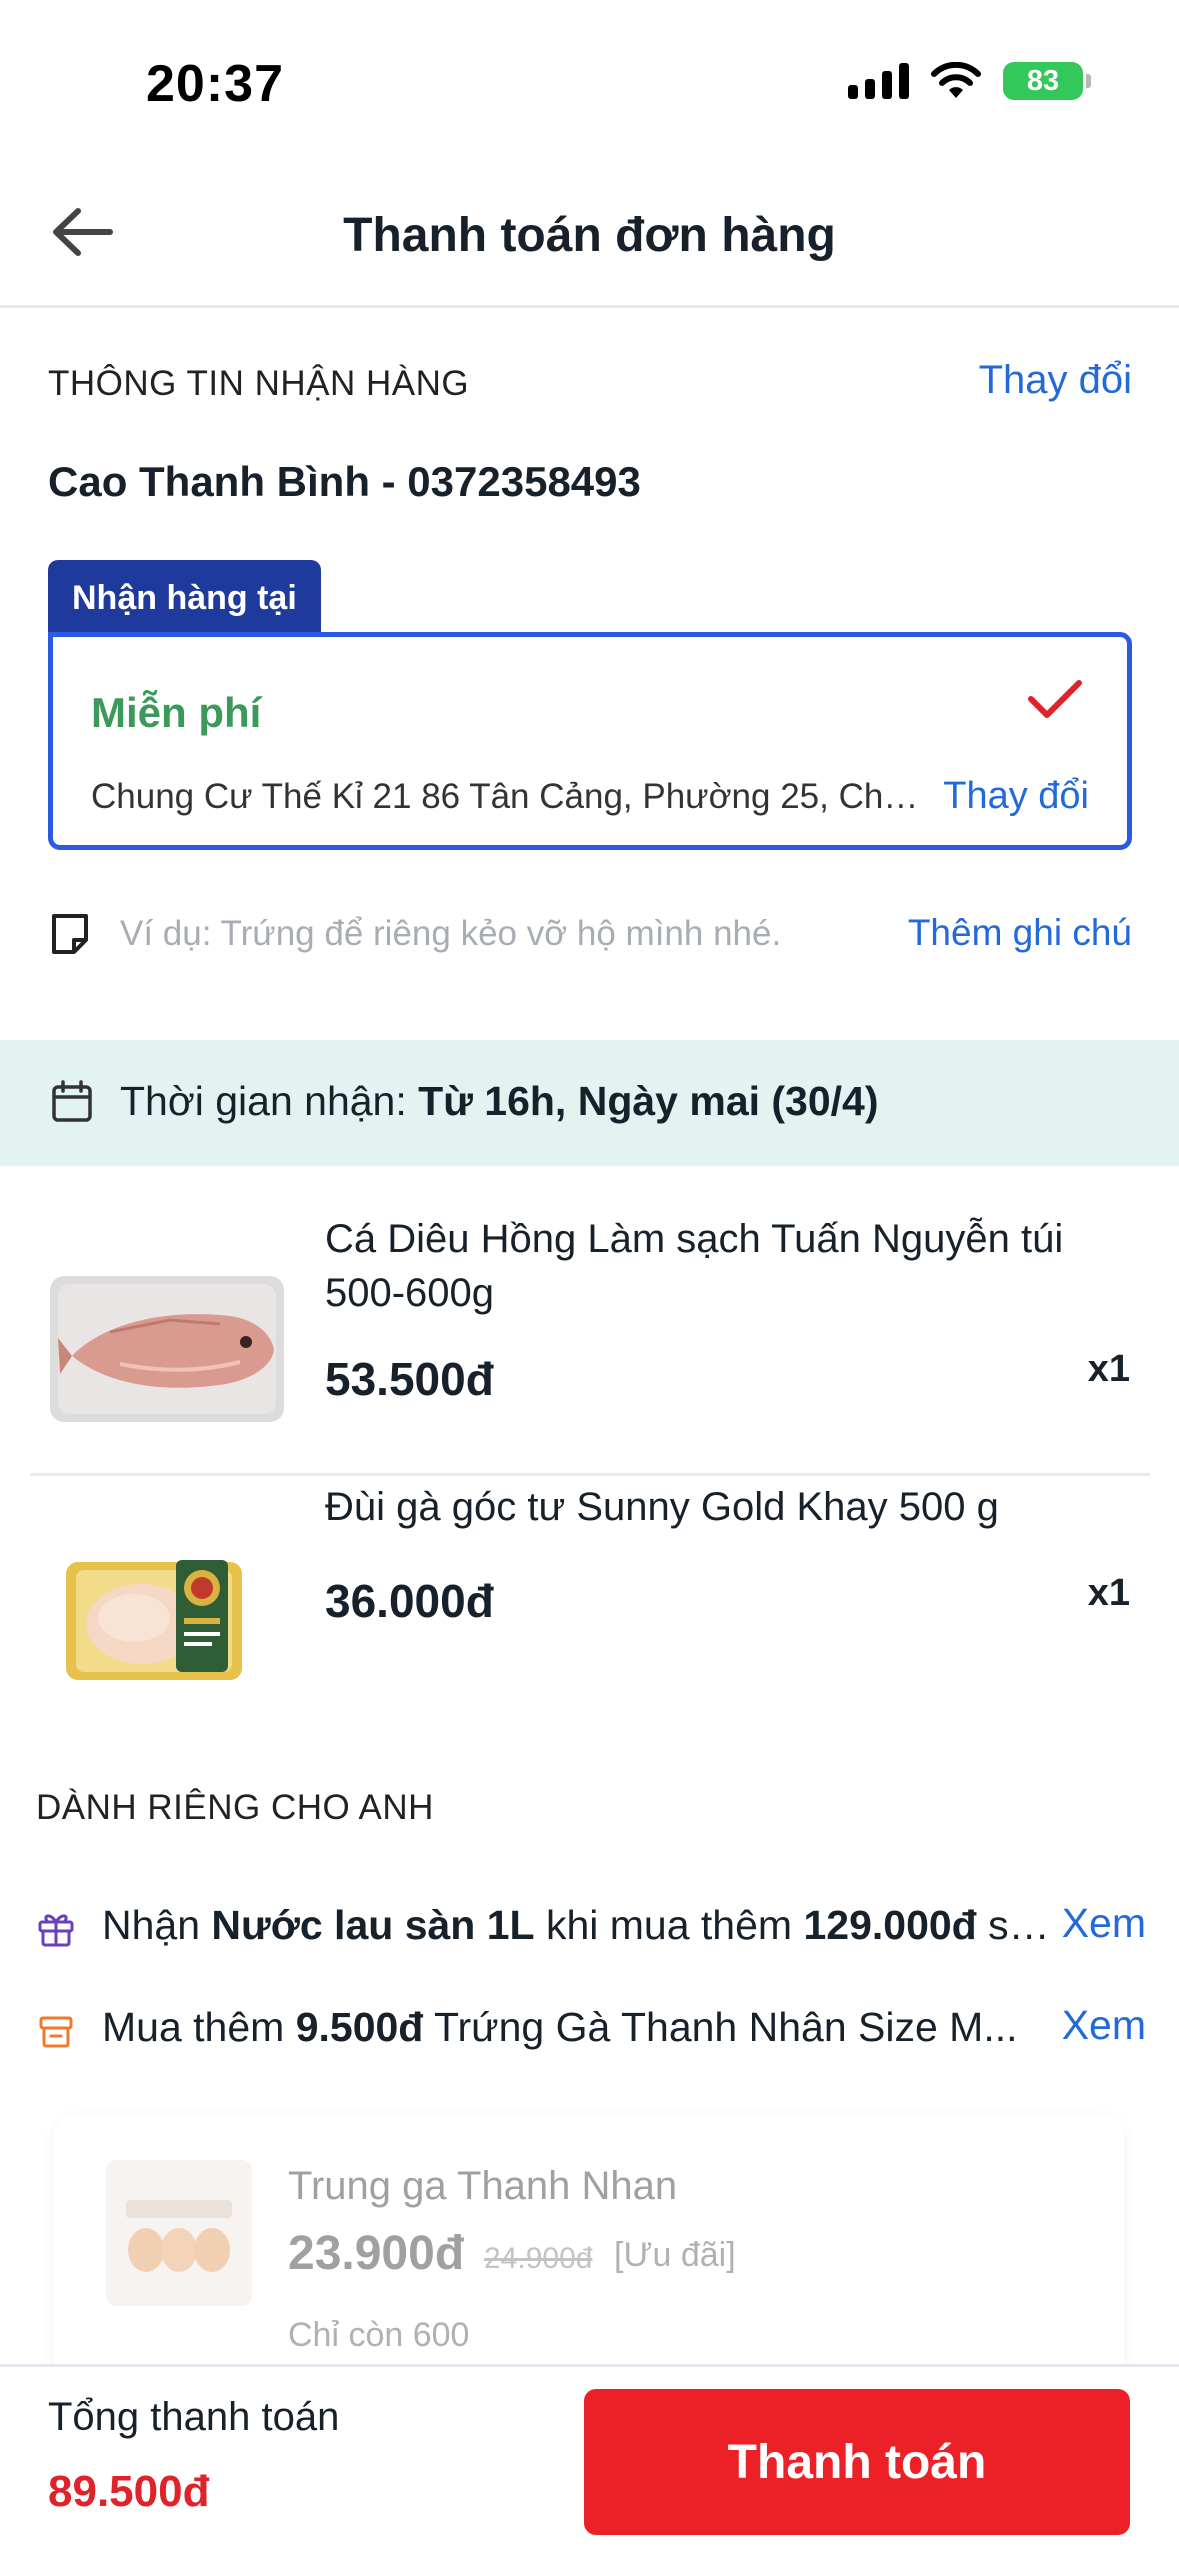 This screenshot has height=2556, width=1179. Describe the element at coordinates (379, 2335) in the screenshot. I see `suggested-product-stock: Chỉ còn 600` at that location.